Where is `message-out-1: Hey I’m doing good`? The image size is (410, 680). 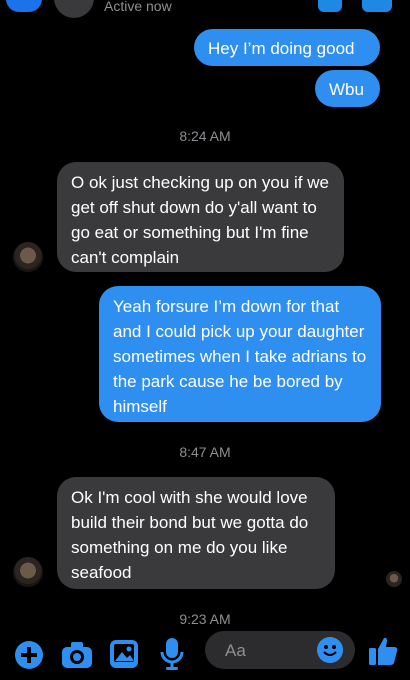 message-out-1: Hey I’m doing good is located at coordinates (287, 47).